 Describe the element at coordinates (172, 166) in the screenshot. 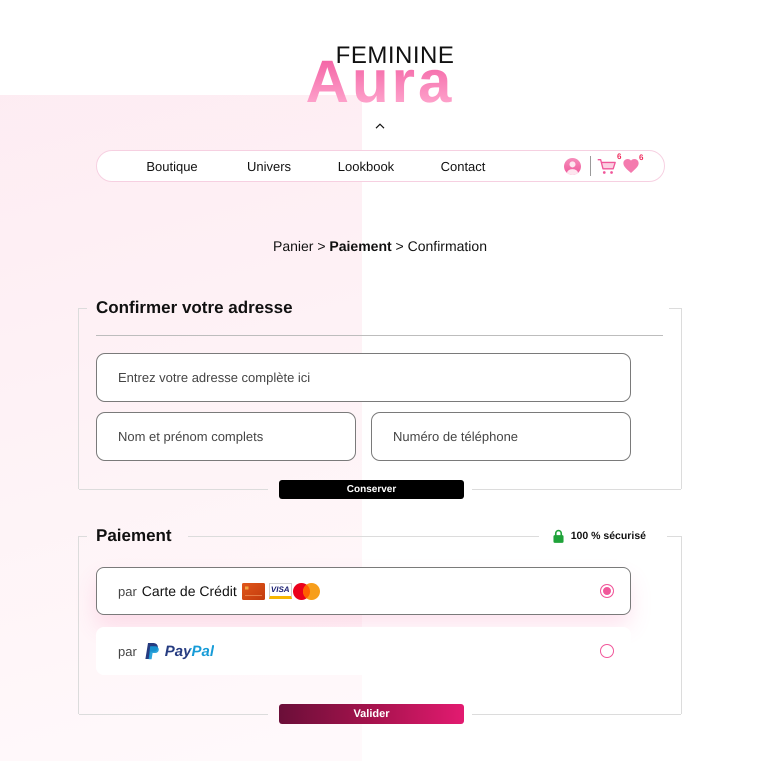

I see `nav-link: Boutique` at that location.